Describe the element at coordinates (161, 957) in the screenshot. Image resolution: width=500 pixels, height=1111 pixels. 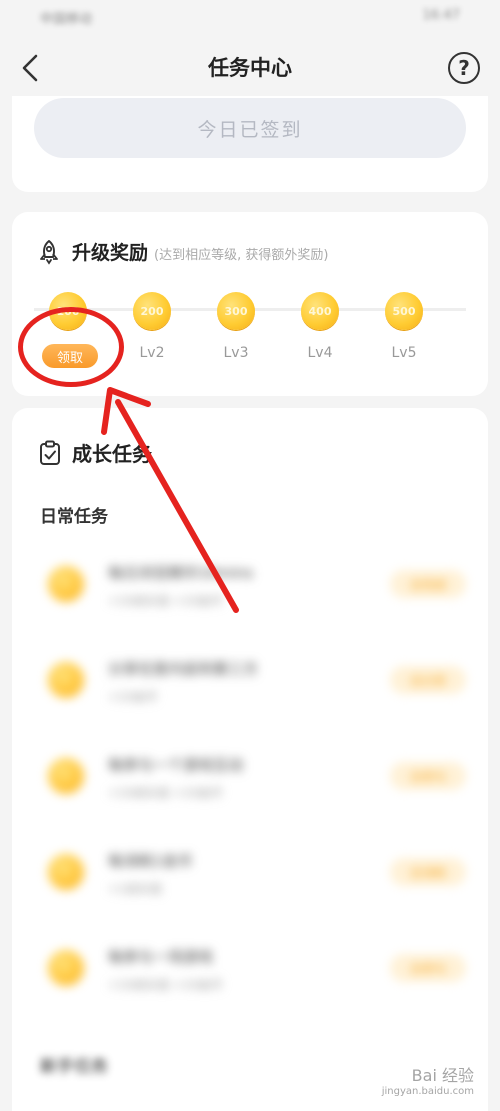
I see `task-name: 每参与一场游戏` at that location.